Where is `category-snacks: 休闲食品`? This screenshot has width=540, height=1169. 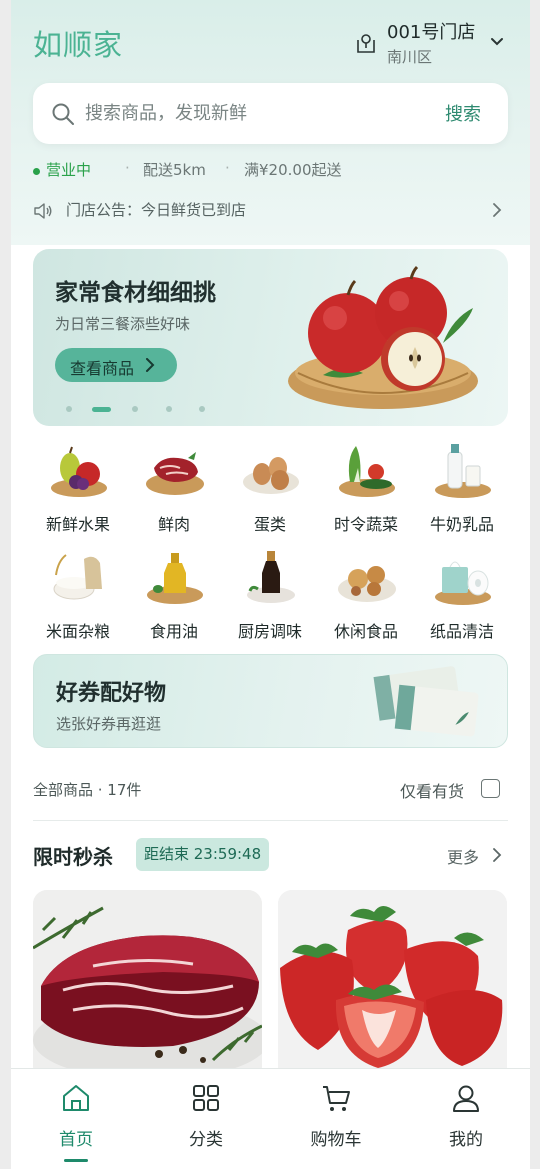
category-snacks: 休闲食品 is located at coordinates (366, 597).